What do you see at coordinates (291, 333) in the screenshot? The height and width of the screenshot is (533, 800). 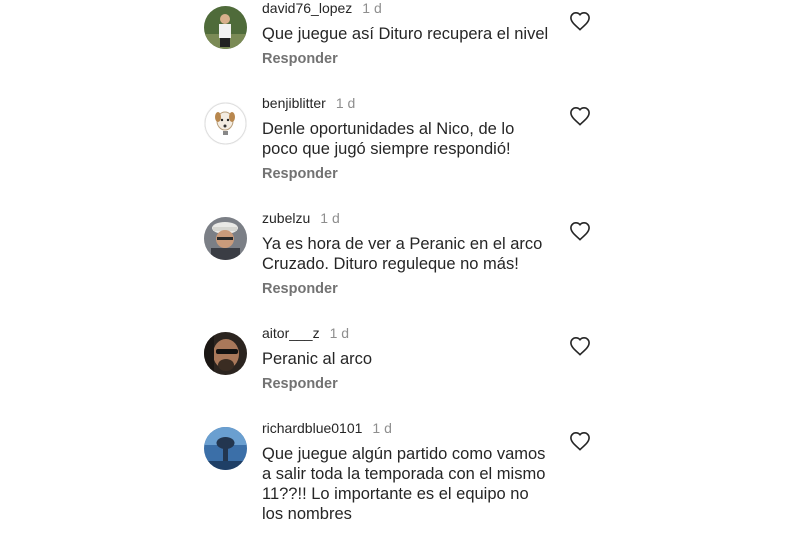 I see `username: aitor___z` at bounding box center [291, 333].